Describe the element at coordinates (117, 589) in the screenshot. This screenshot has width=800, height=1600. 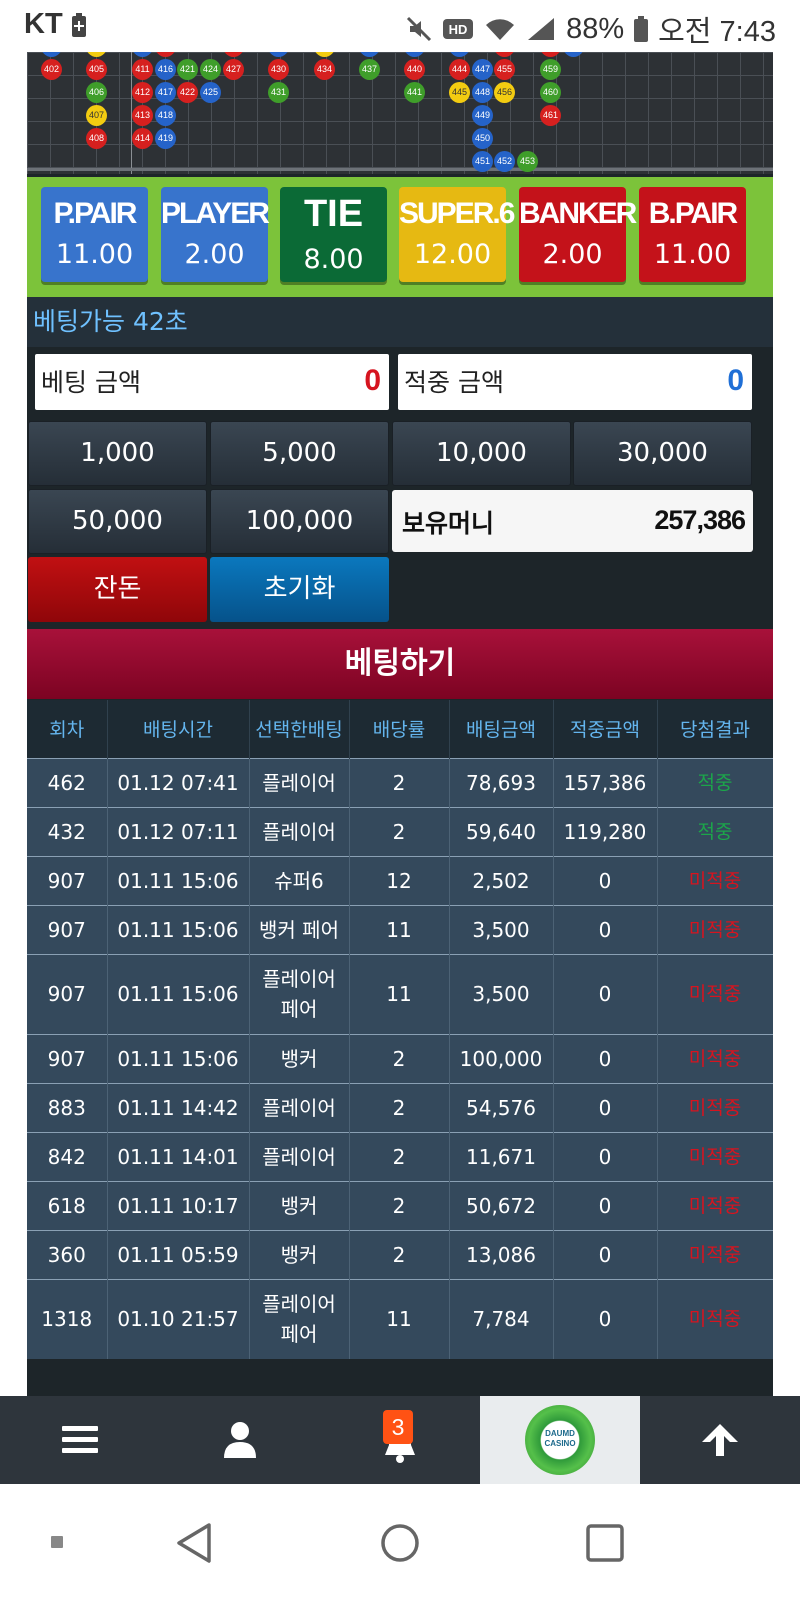
I see `change-button: 잔돈` at that location.